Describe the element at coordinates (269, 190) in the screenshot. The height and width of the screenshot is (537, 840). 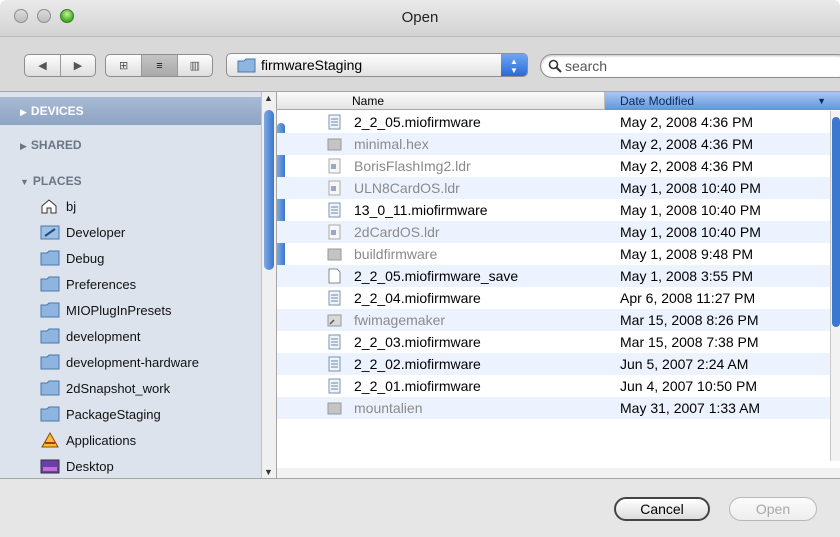
I see `sidebar-scroll-thumb` at that location.